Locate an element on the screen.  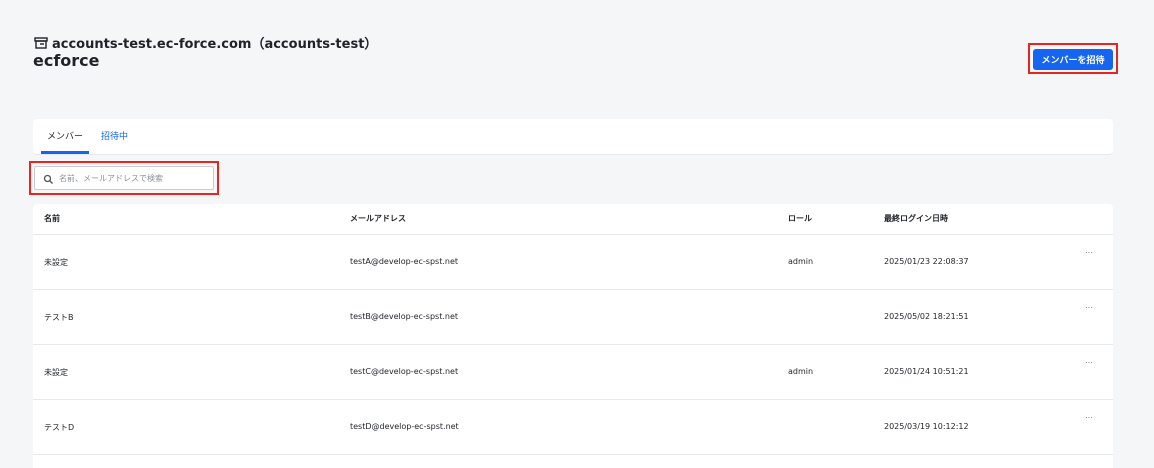
tab-bar: メンバー 招待中 is located at coordinates (573, 137).